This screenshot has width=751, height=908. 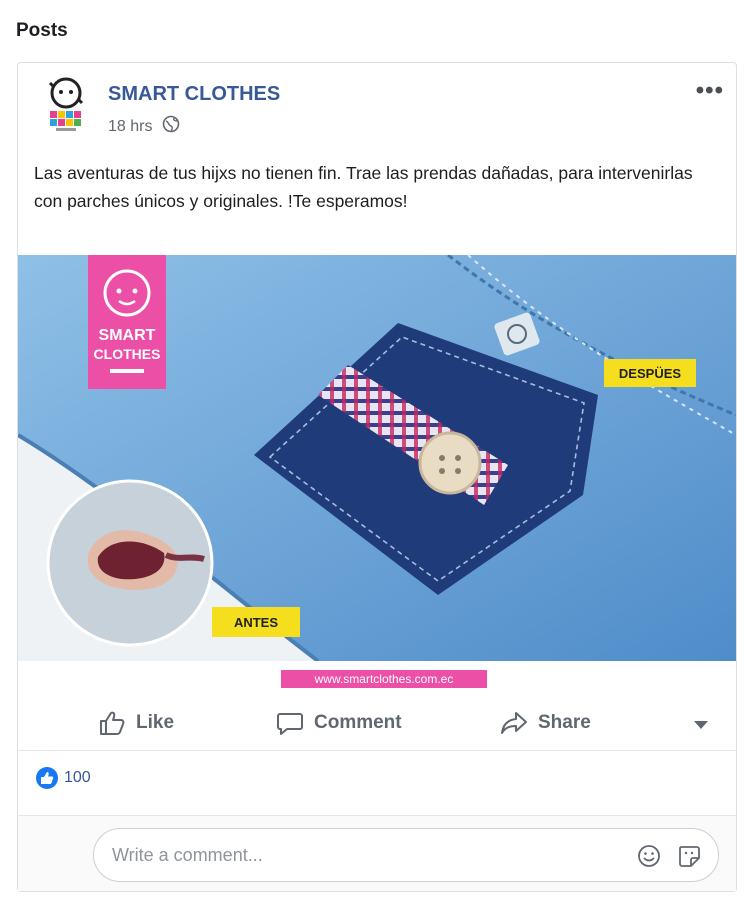 What do you see at coordinates (564, 722) in the screenshot?
I see `share-label: Share` at bounding box center [564, 722].